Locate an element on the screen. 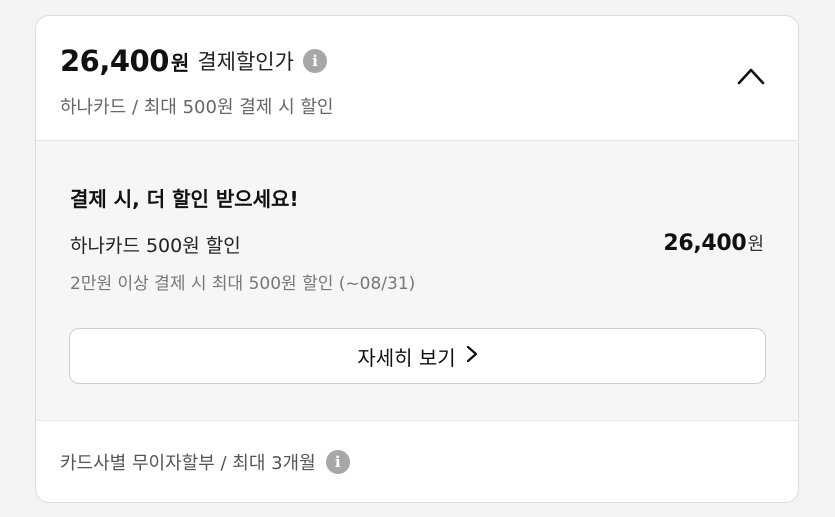 Image resolution: width=835 pixels, height=517 pixels. discount-price-line: 26,400 원 결제할인가 i is located at coordinates (193, 61).